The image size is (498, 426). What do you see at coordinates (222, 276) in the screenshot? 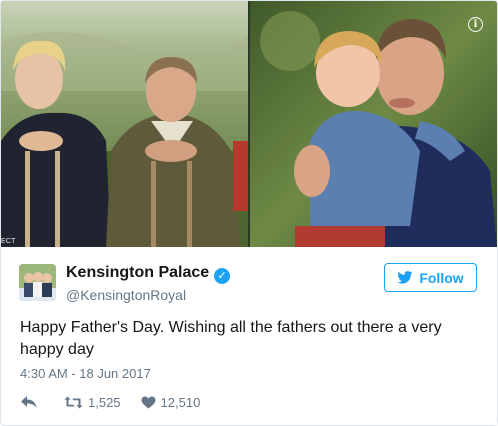
I see `verified-badge-icon: ✓` at bounding box center [222, 276].